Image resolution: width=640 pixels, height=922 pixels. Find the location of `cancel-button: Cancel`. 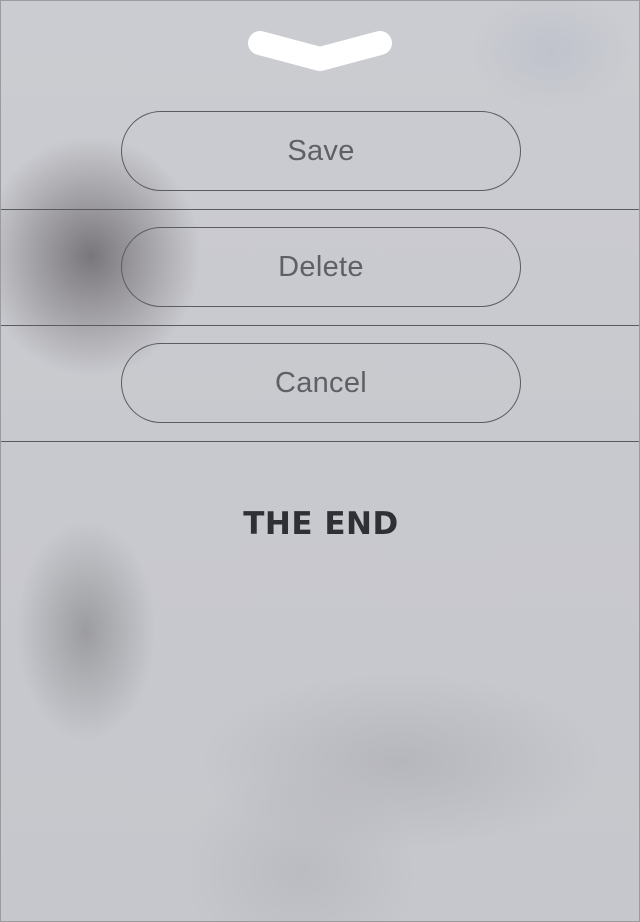

cancel-button: Cancel is located at coordinates (321, 383).